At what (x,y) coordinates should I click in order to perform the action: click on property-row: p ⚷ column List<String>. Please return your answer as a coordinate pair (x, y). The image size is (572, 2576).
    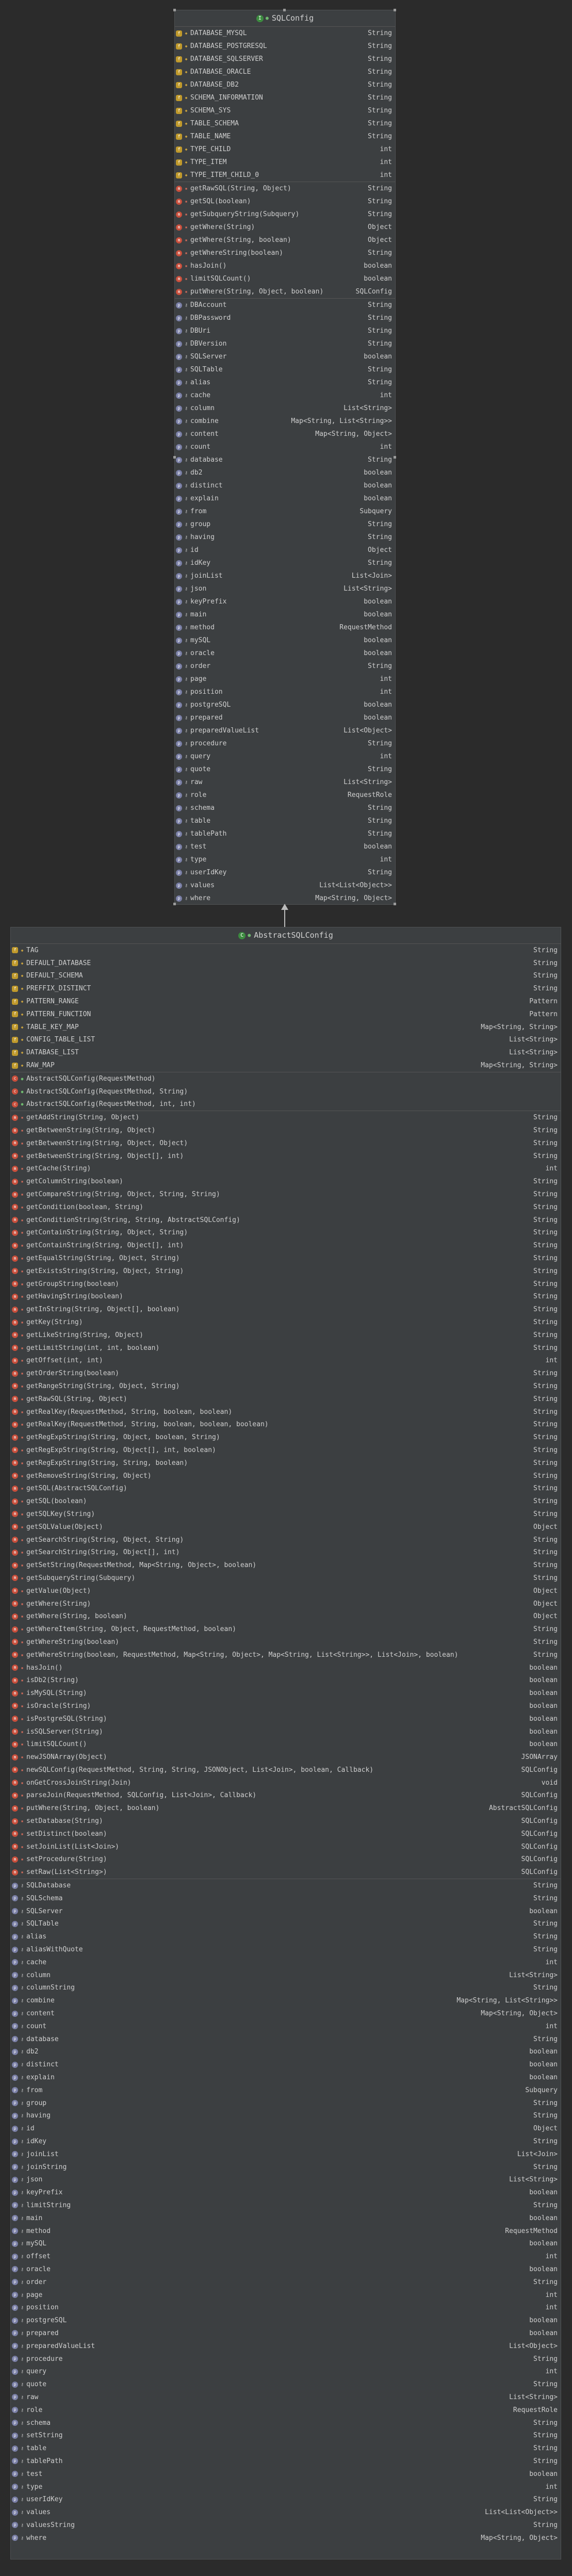
    Looking at the image, I should click on (285, 408).